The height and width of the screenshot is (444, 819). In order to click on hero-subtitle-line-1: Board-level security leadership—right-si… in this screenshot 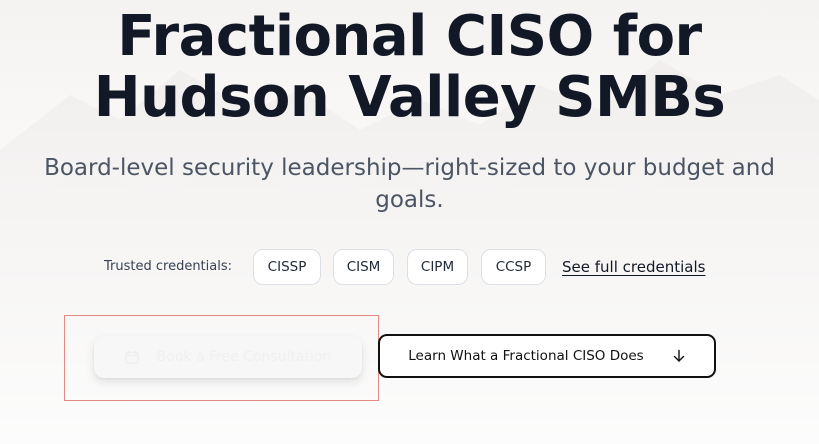, I will do `click(409, 168)`.